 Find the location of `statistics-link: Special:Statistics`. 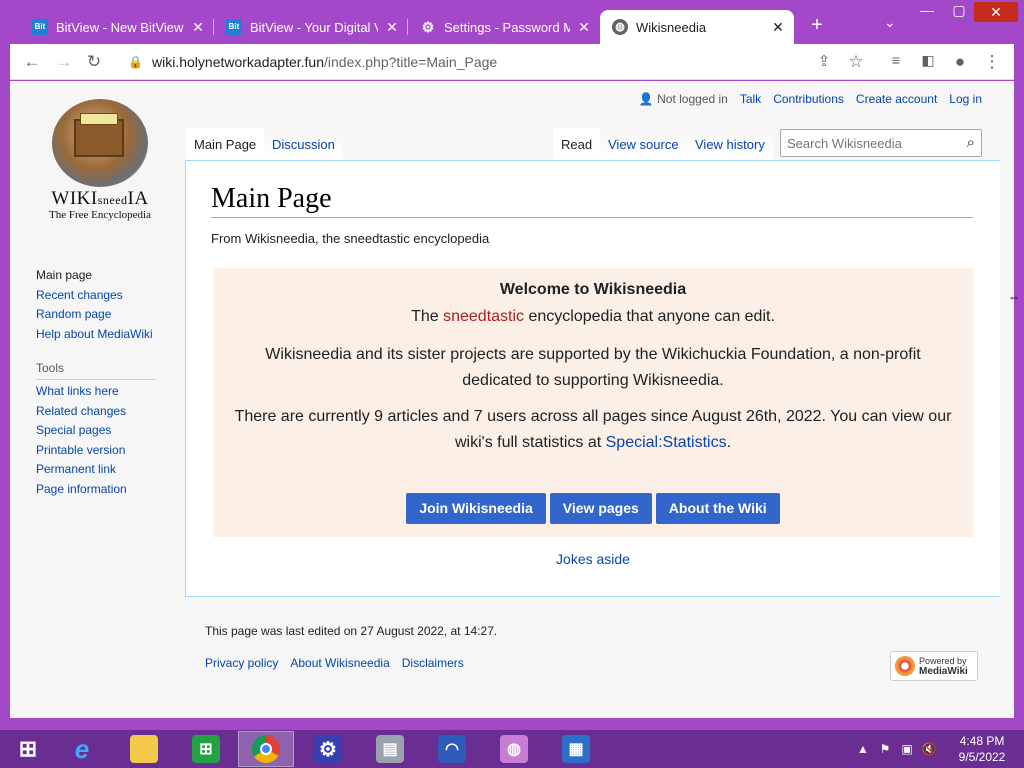

statistics-link: Special:Statistics is located at coordinates (666, 442).